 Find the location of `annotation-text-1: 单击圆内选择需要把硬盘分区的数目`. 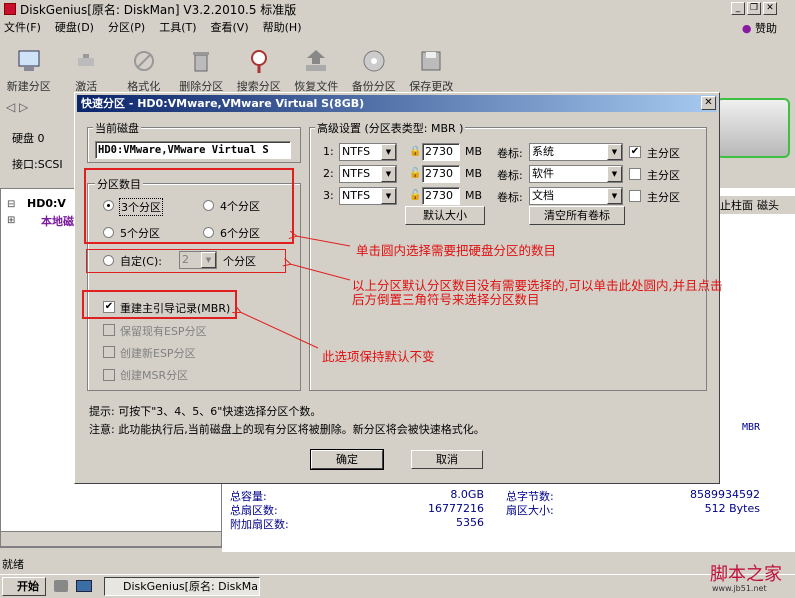

annotation-text-1: 单击圆内选择需要把硬盘分区的数目 is located at coordinates (456, 250).